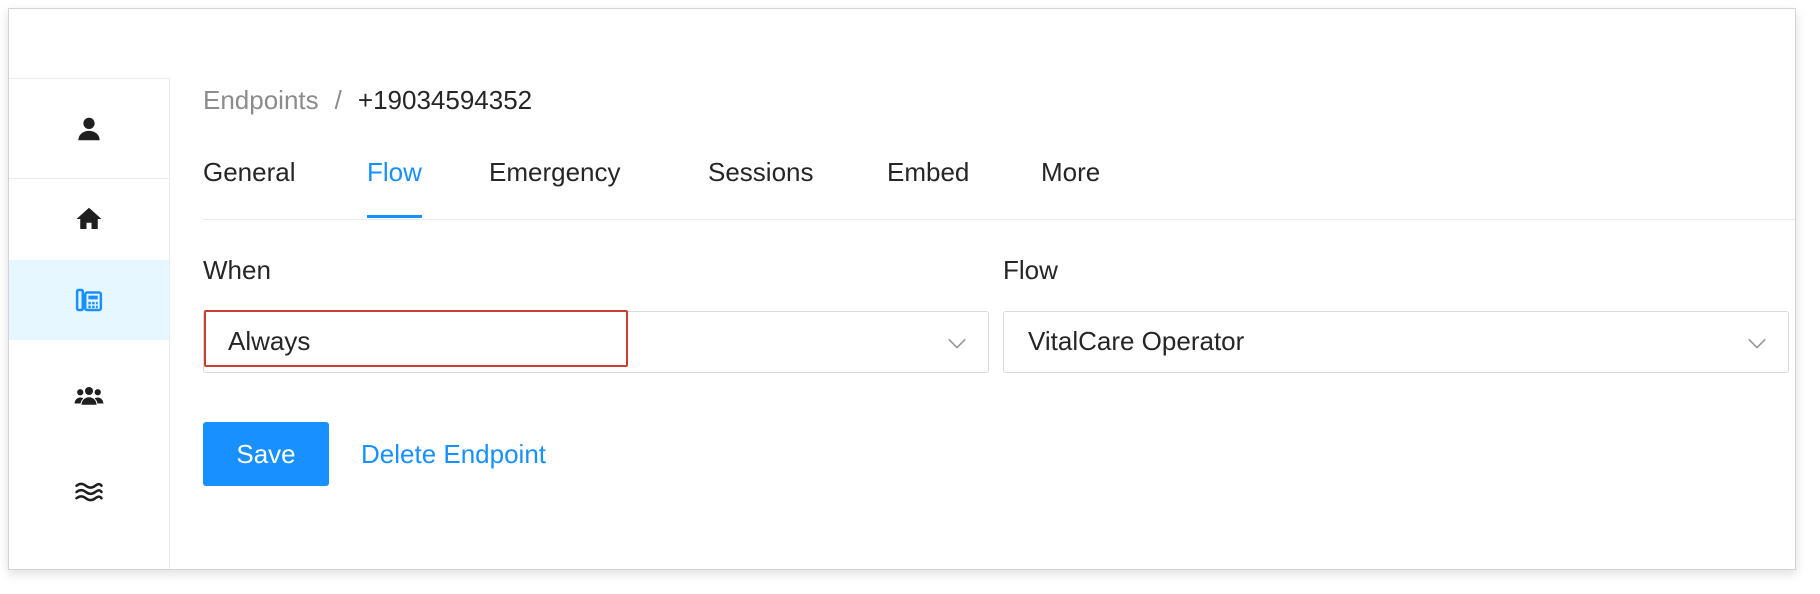 This screenshot has height=594, width=1820. What do you see at coordinates (1396, 342) in the screenshot?
I see `flow-select: VitalCare Operator` at bounding box center [1396, 342].